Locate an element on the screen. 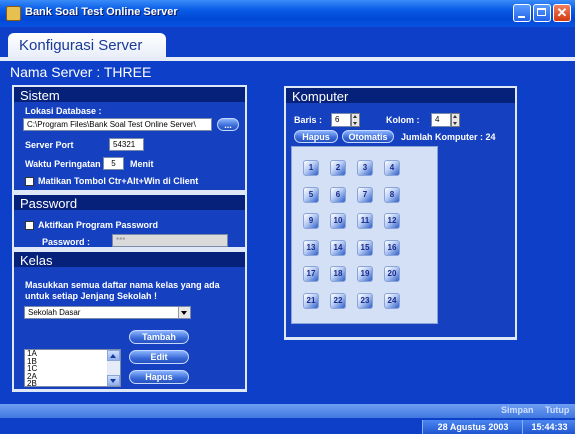 This screenshot has height=434, width=575. minimize-button is located at coordinates (522, 13).